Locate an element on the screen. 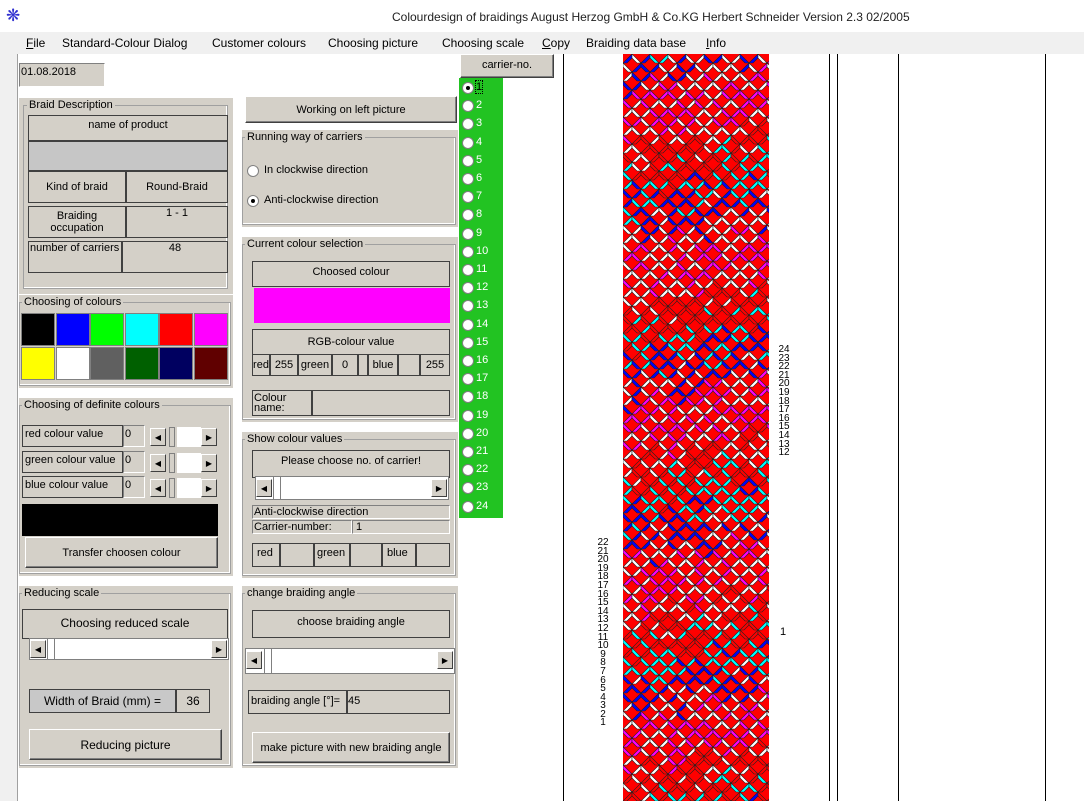 This screenshot has width=1084, height=801. make-new-angle-button: make picture with new braiding angle is located at coordinates (351, 747).